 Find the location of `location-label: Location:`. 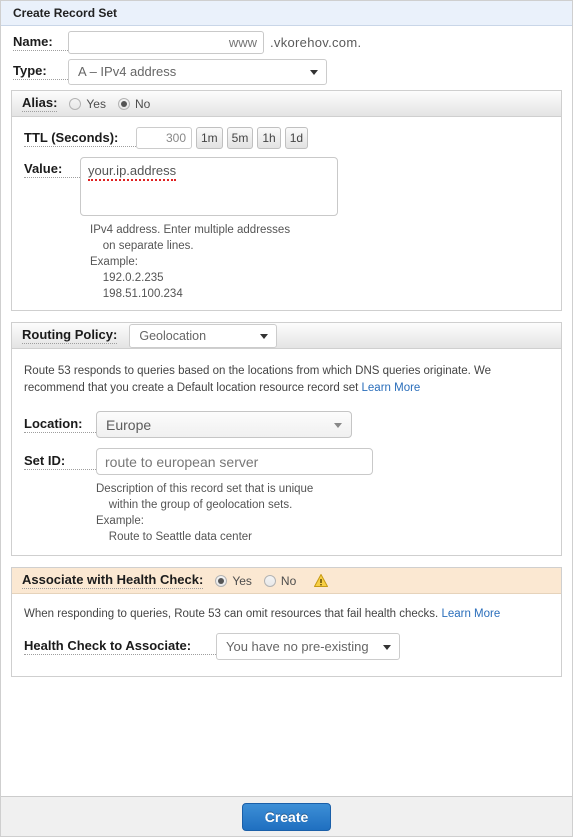

location-label: Location: is located at coordinates (60, 424).